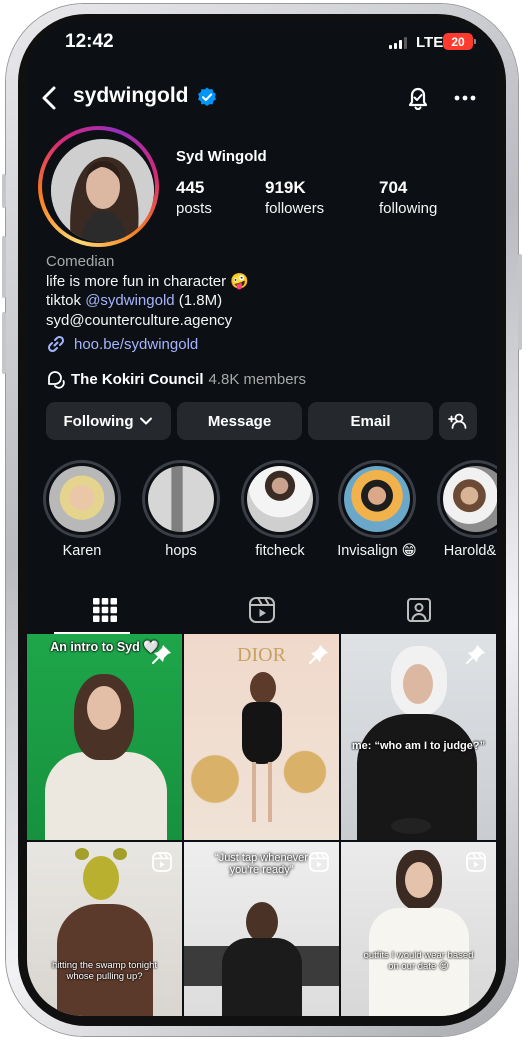 This screenshot has height=1043, width=528. Describe the element at coordinates (181, 551) in the screenshot. I see `highlight-label: hops` at that location.